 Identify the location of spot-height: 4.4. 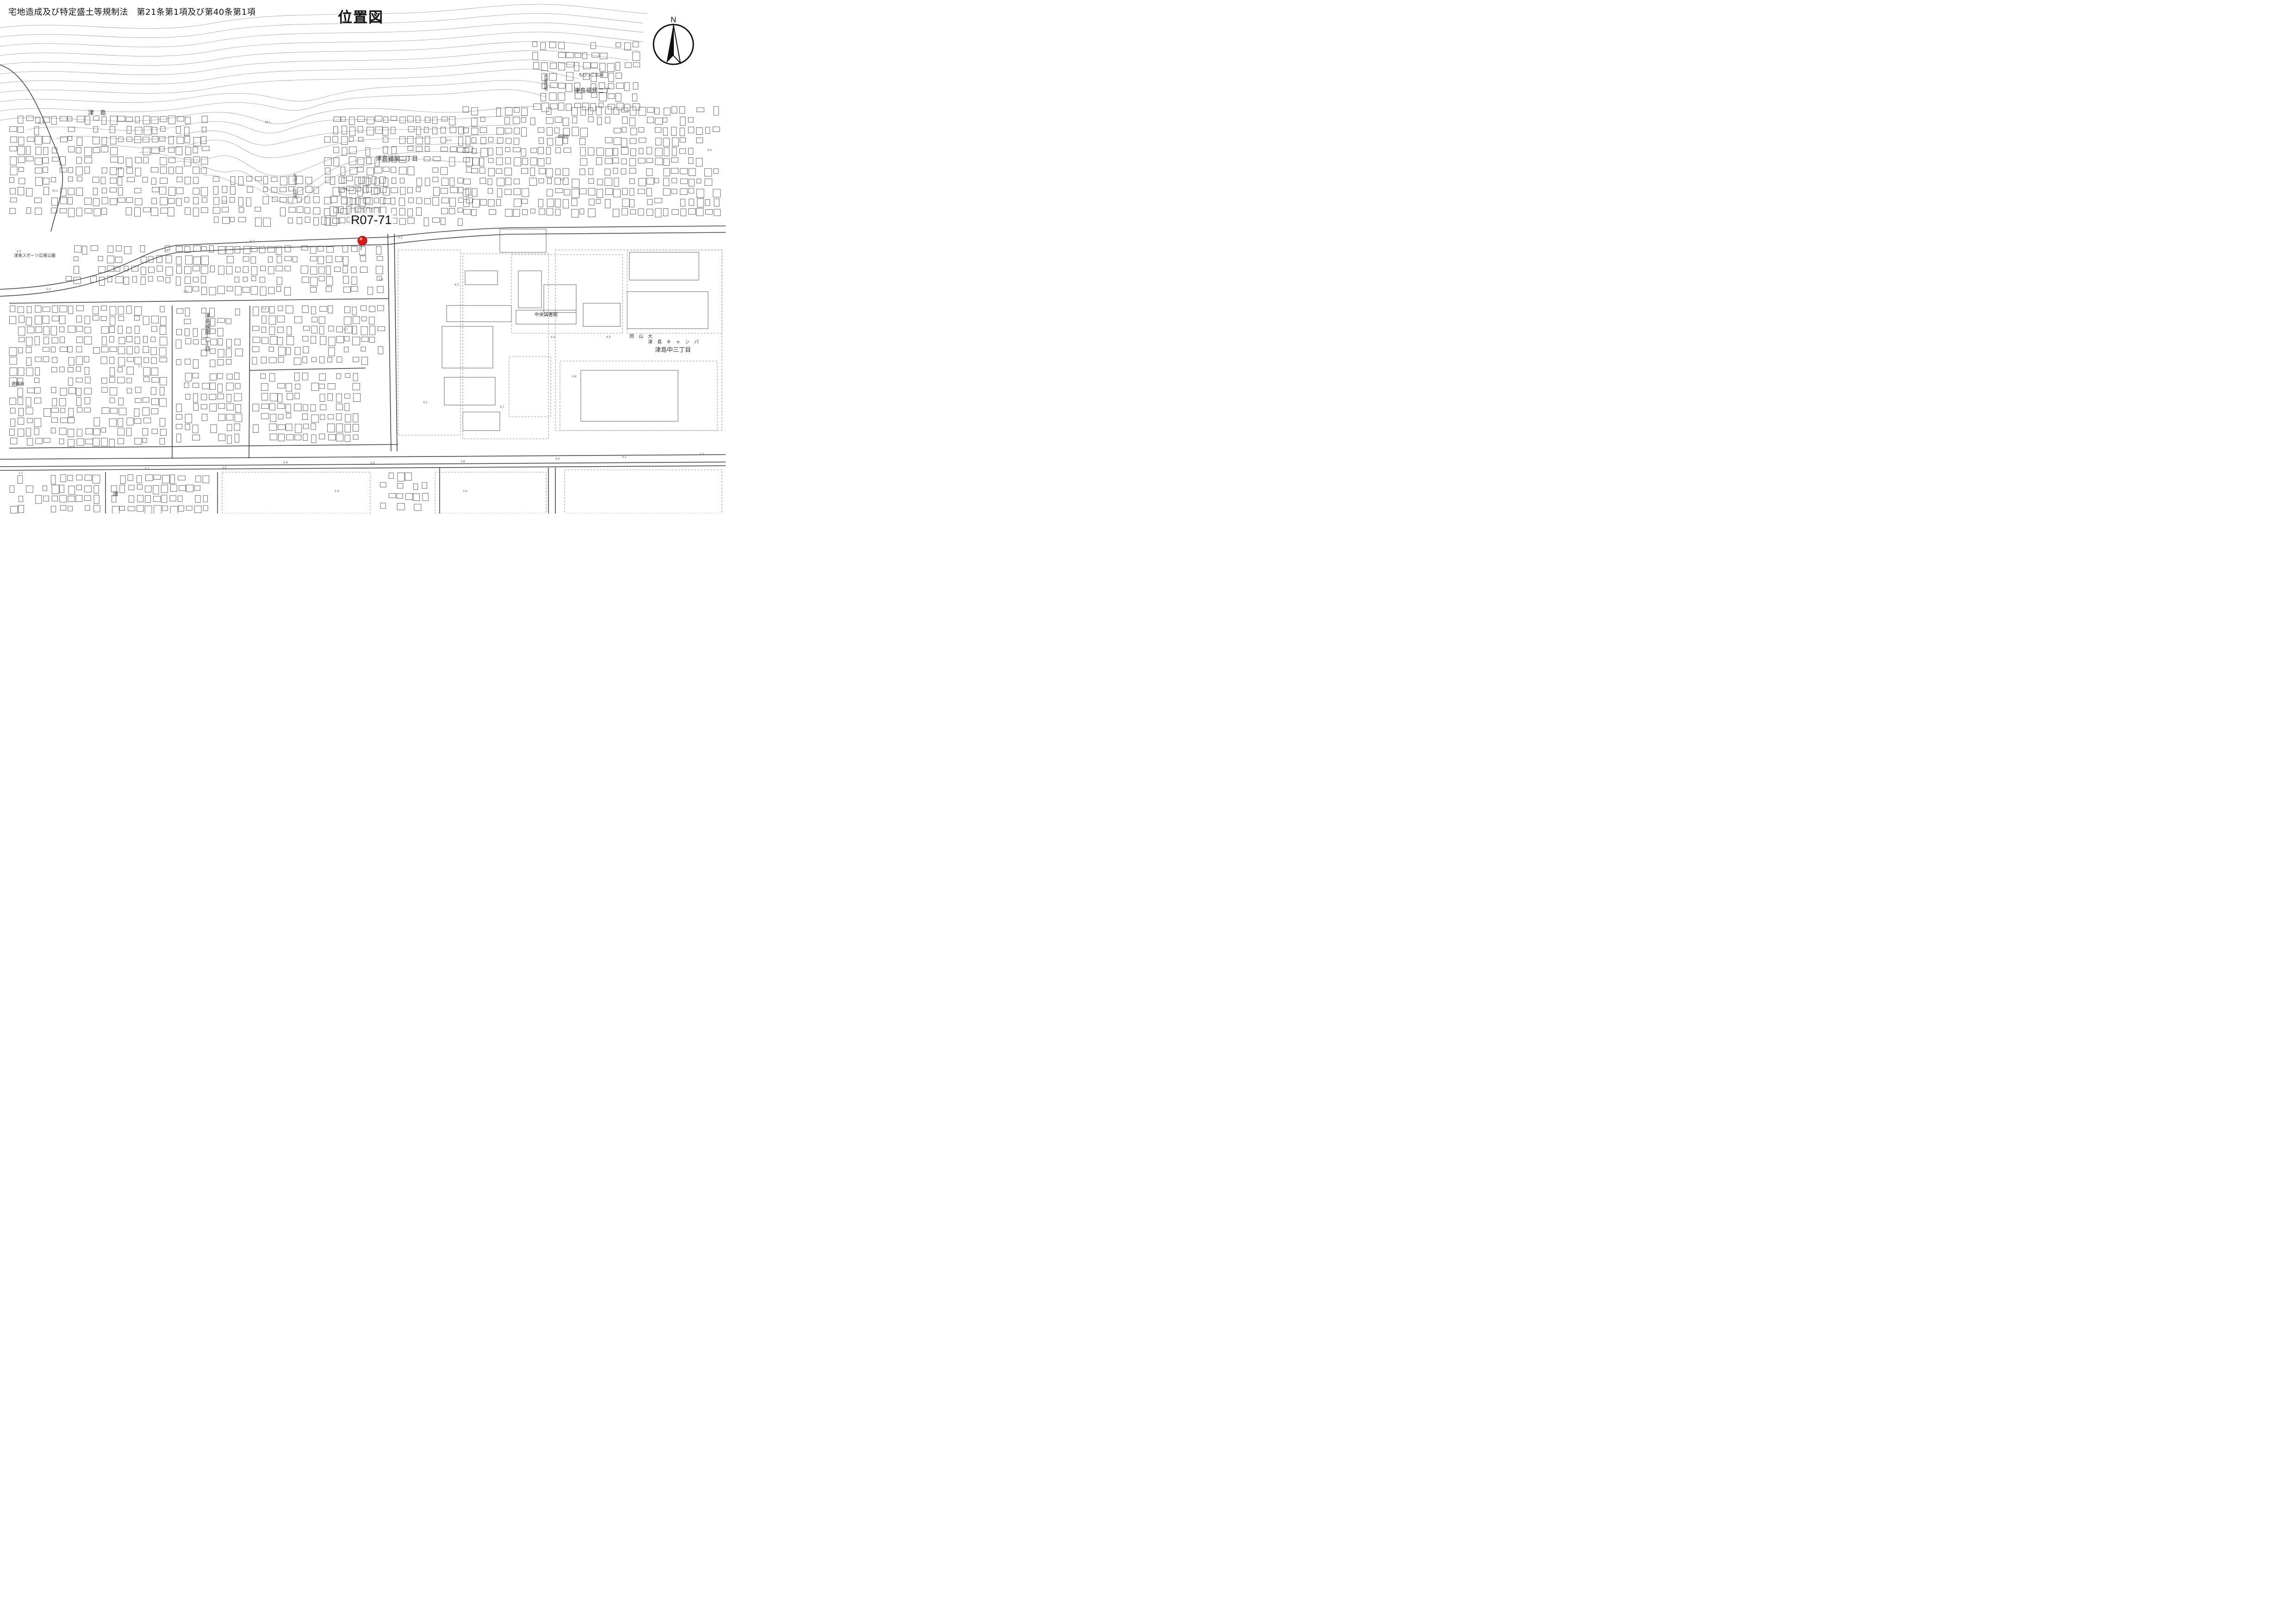
(553, 337).